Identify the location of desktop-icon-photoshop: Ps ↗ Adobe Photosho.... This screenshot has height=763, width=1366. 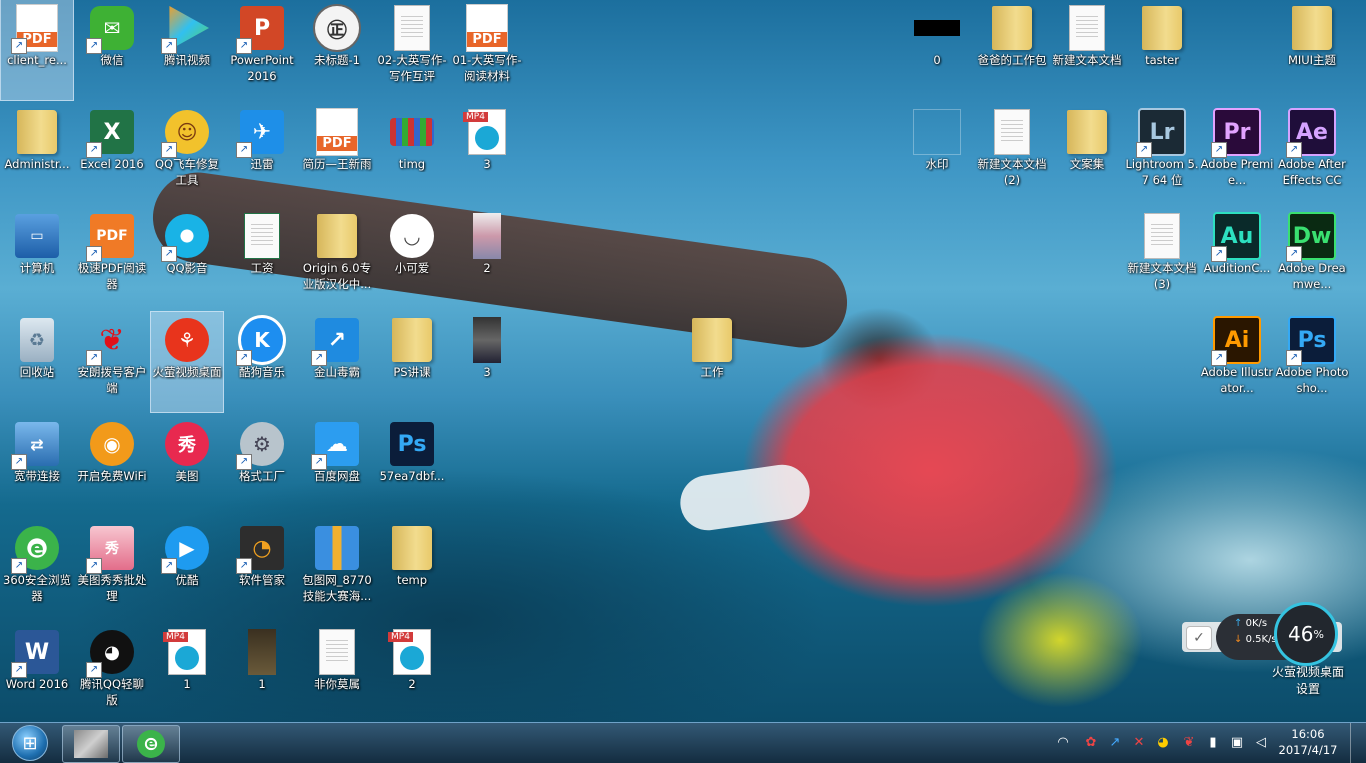
(1312, 362).